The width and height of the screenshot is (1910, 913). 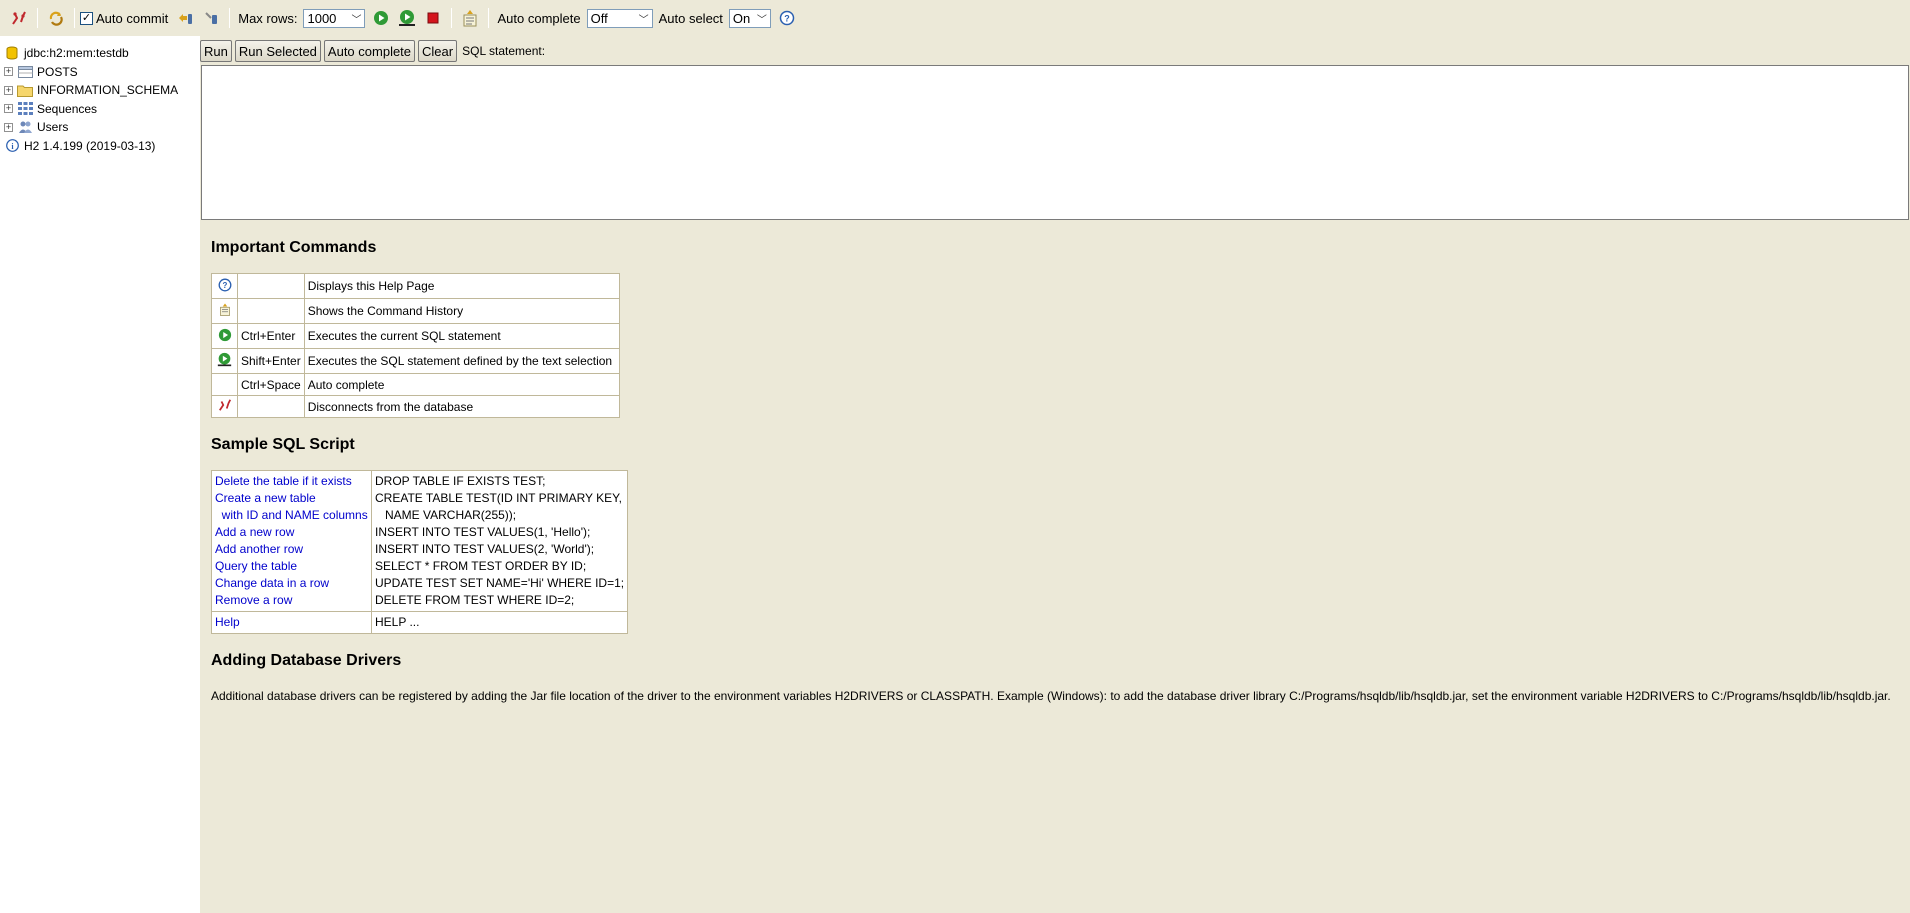 I want to click on tree-item-sequences: + Sequences, so click(x=100, y=109).